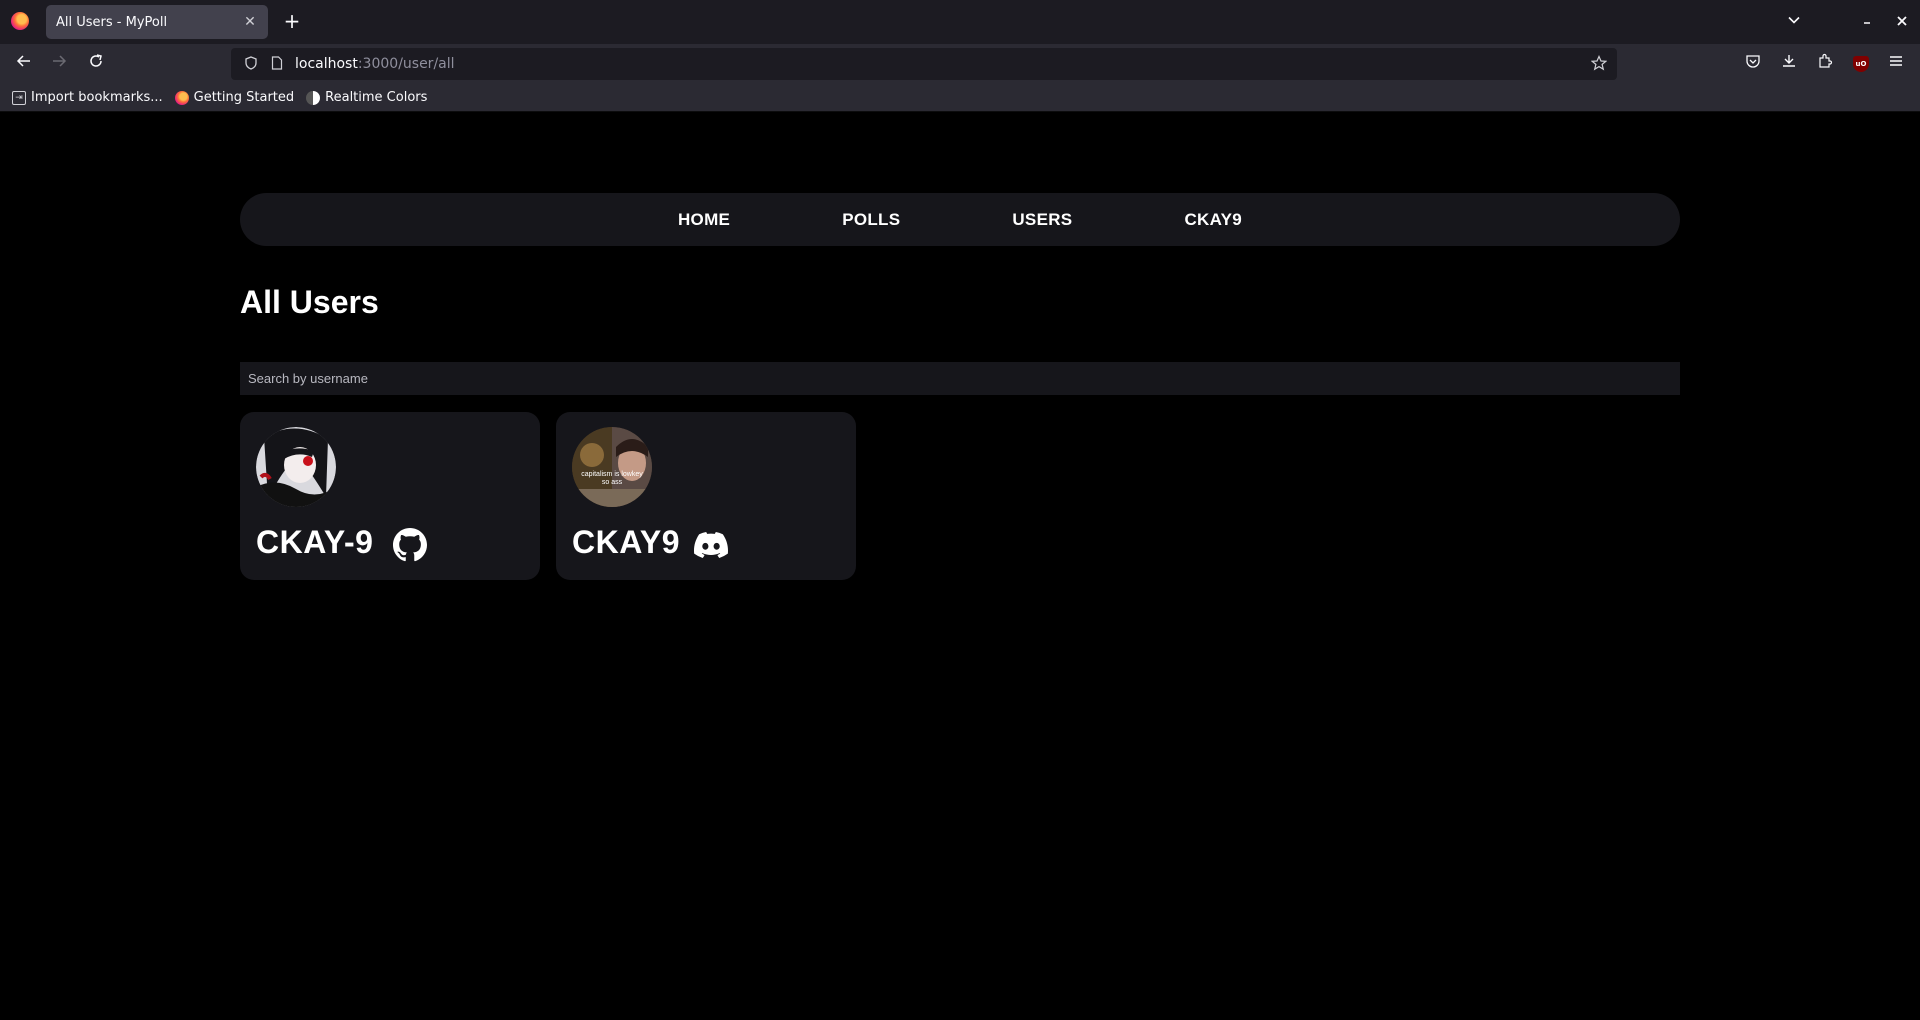 The width and height of the screenshot is (1920, 1020). What do you see at coordinates (96, 64) in the screenshot?
I see `reload-icon` at bounding box center [96, 64].